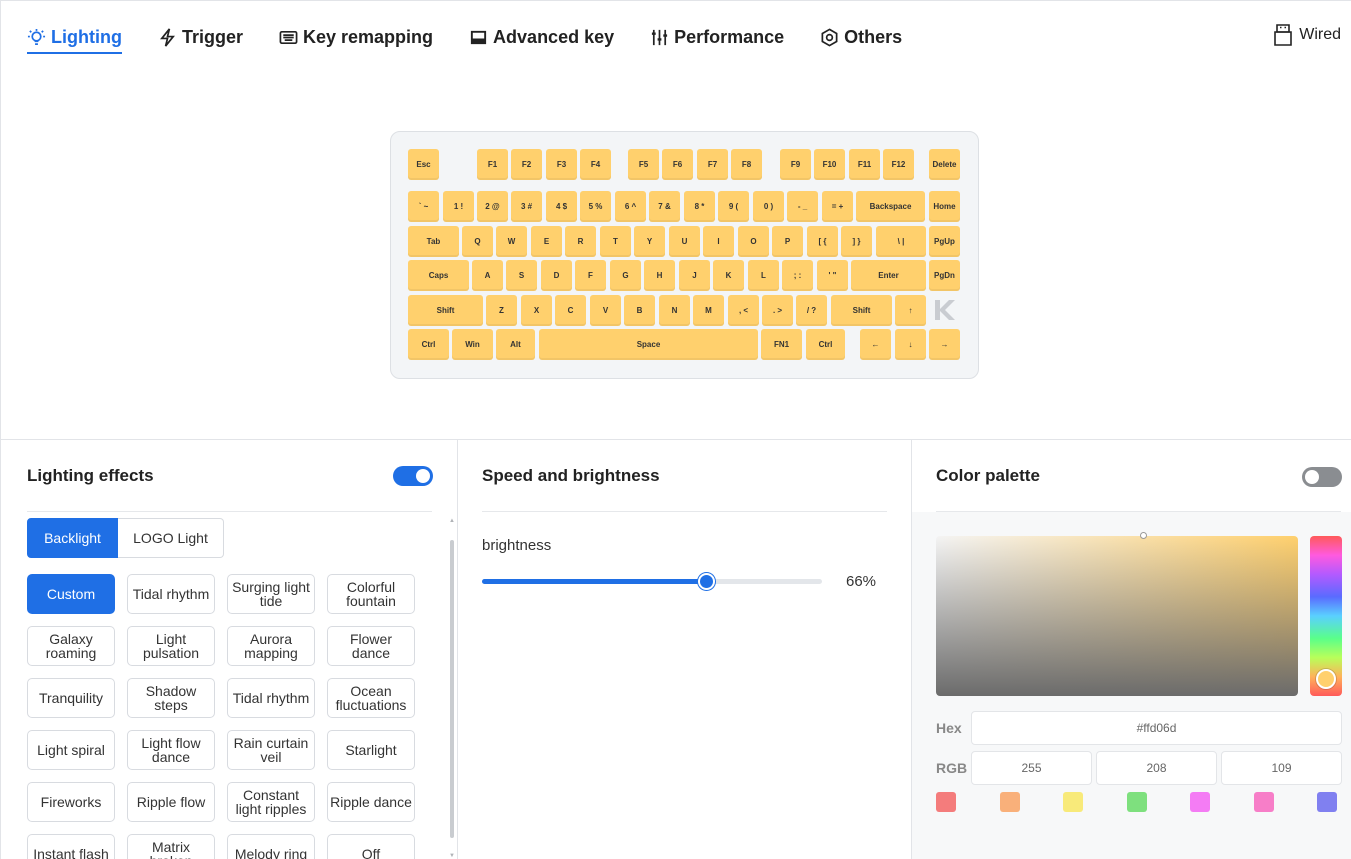 The height and width of the screenshot is (859, 1351). Describe the element at coordinates (452, 856) in the screenshot. I see `scroll-down-arrow: ▼` at that location.